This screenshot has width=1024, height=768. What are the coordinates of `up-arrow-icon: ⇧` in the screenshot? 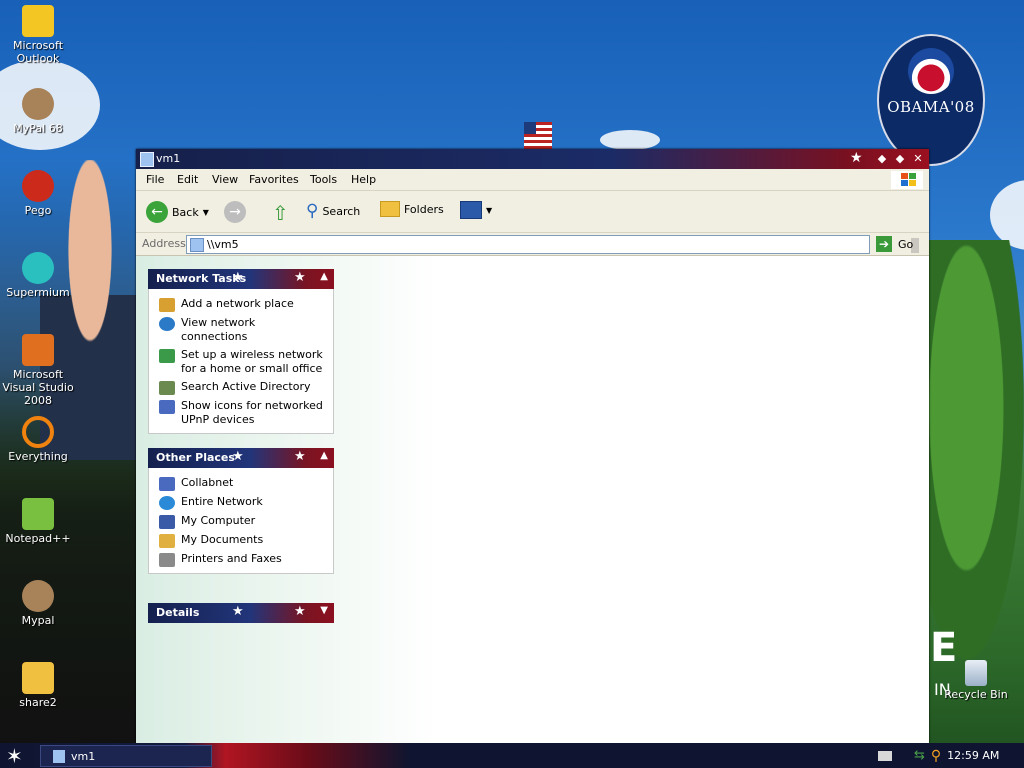 It's located at (280, 213).